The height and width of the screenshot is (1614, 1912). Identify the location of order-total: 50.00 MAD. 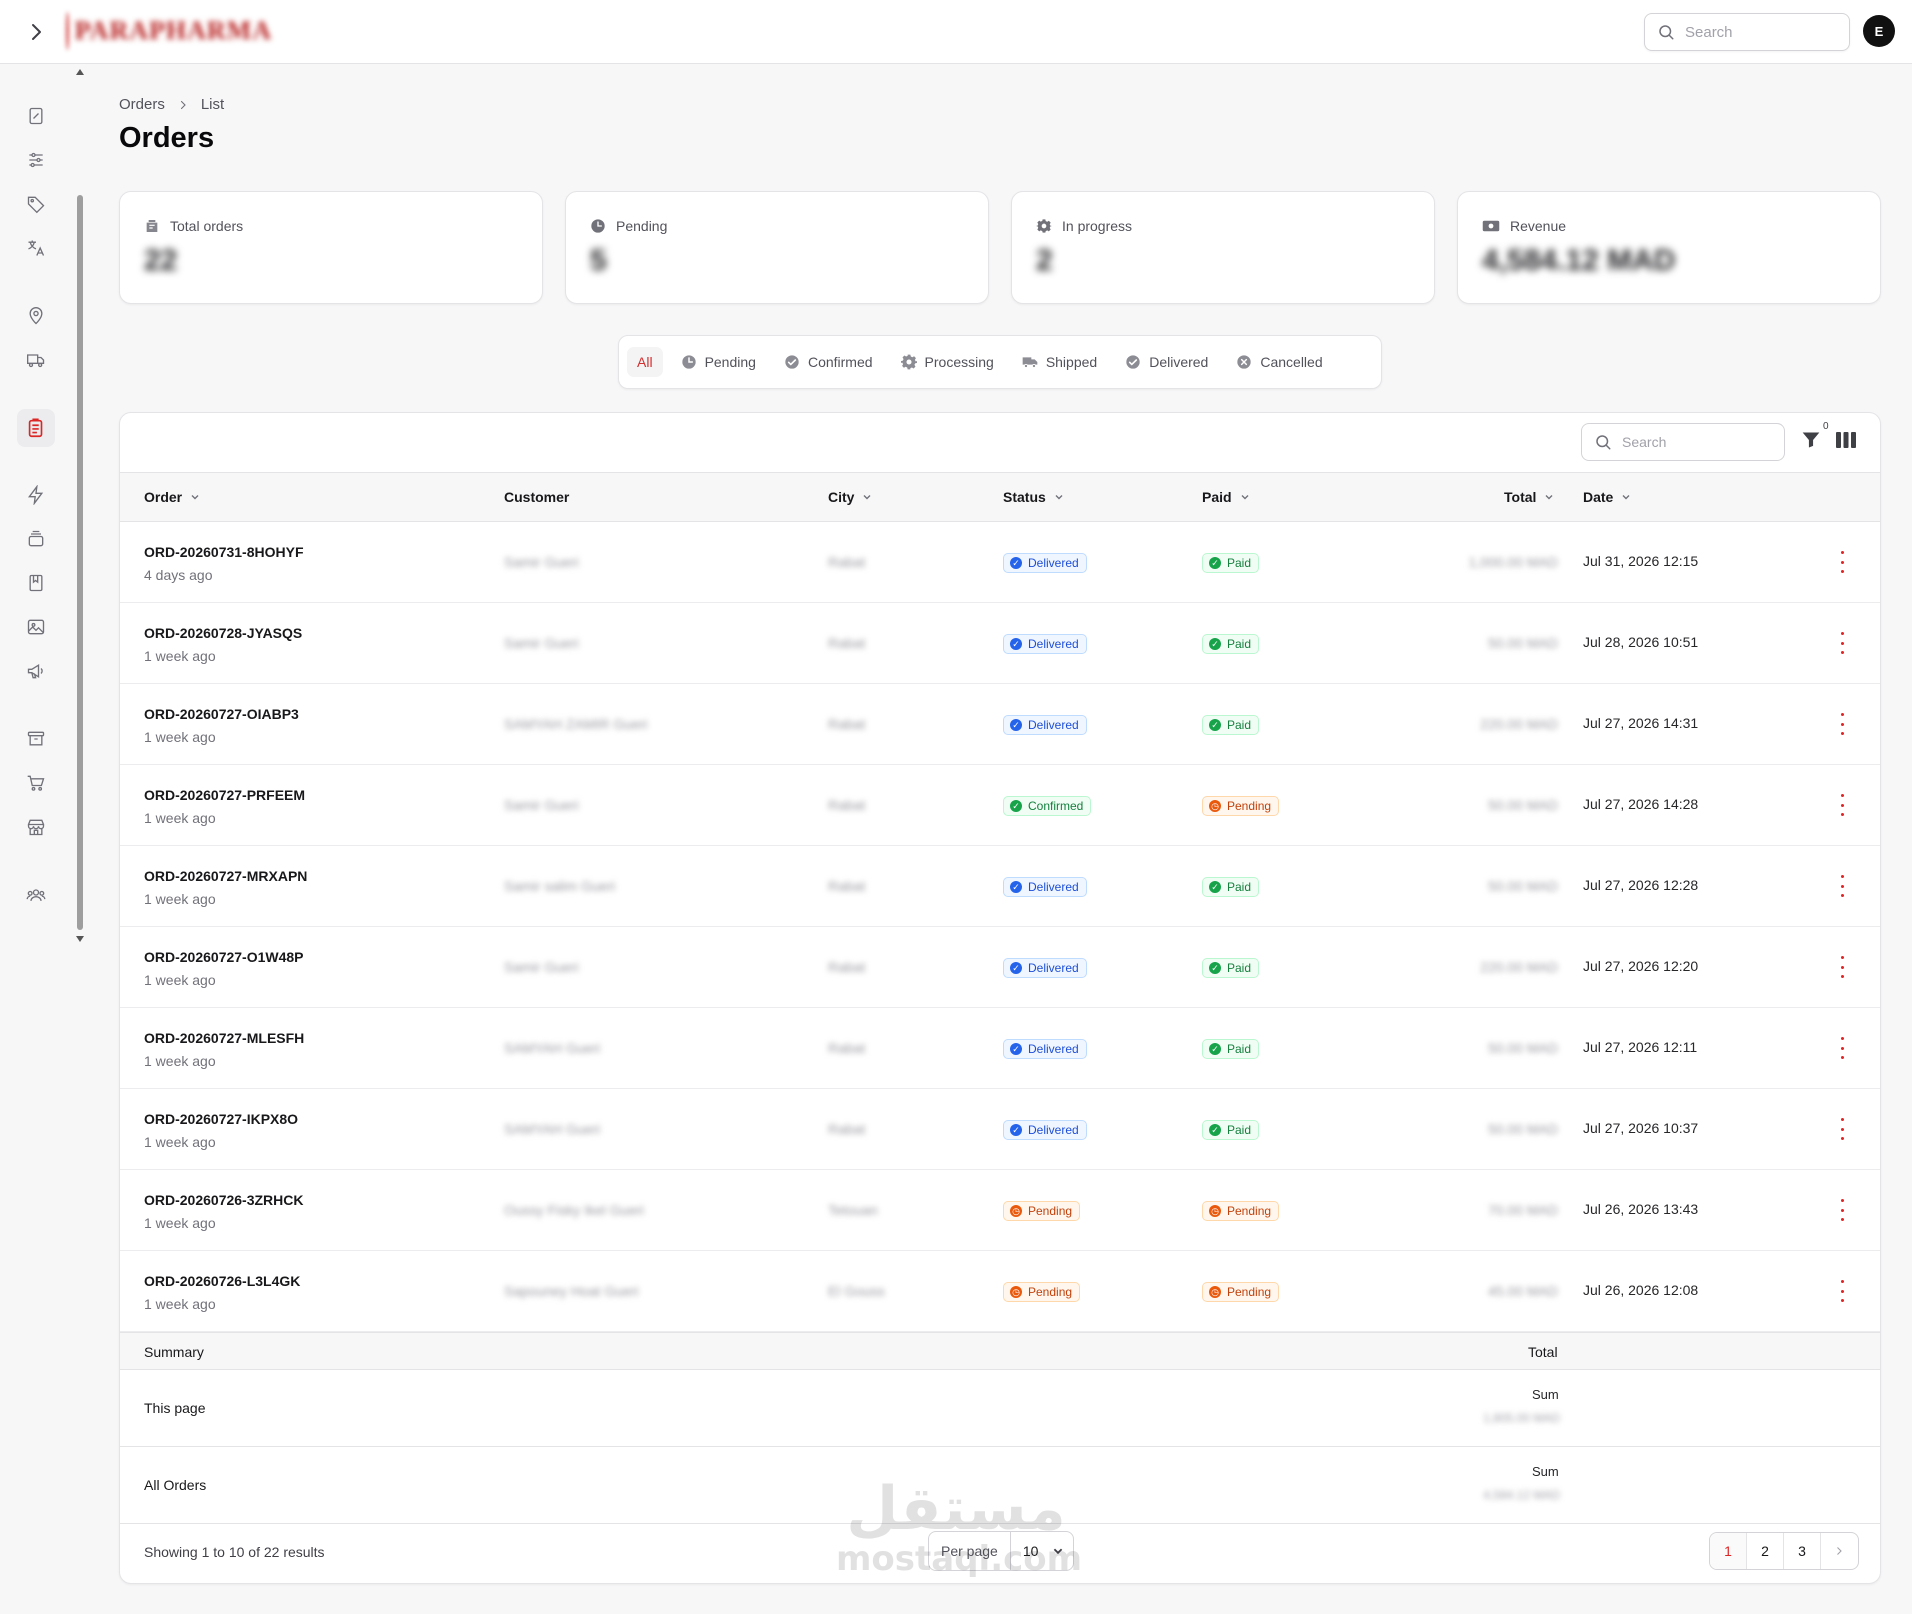
(1522, 1048).